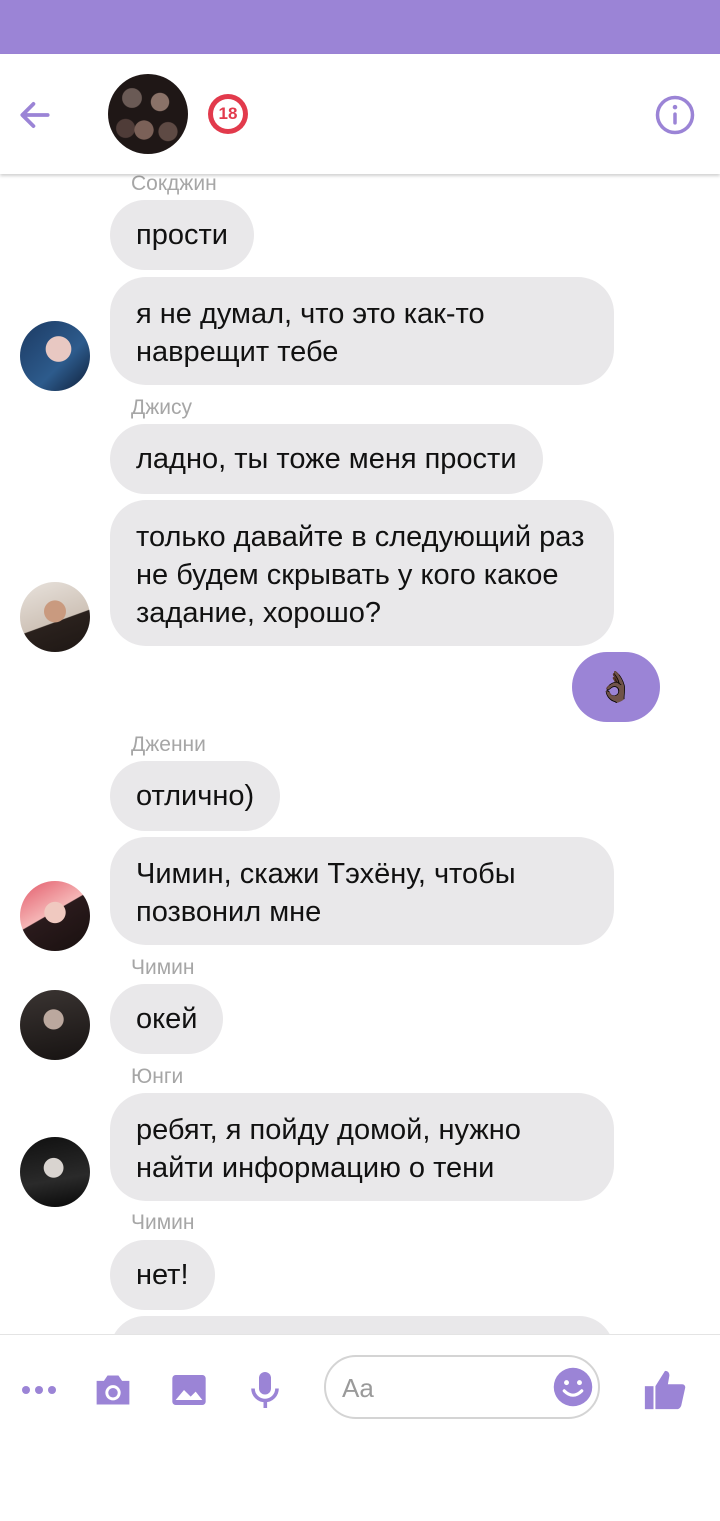 The image size is (720, 1521). Describe the element at coordinates (326, 459) in the screenshot. I see `message-bubble: ладно, ты тоже меня прости` at that location.